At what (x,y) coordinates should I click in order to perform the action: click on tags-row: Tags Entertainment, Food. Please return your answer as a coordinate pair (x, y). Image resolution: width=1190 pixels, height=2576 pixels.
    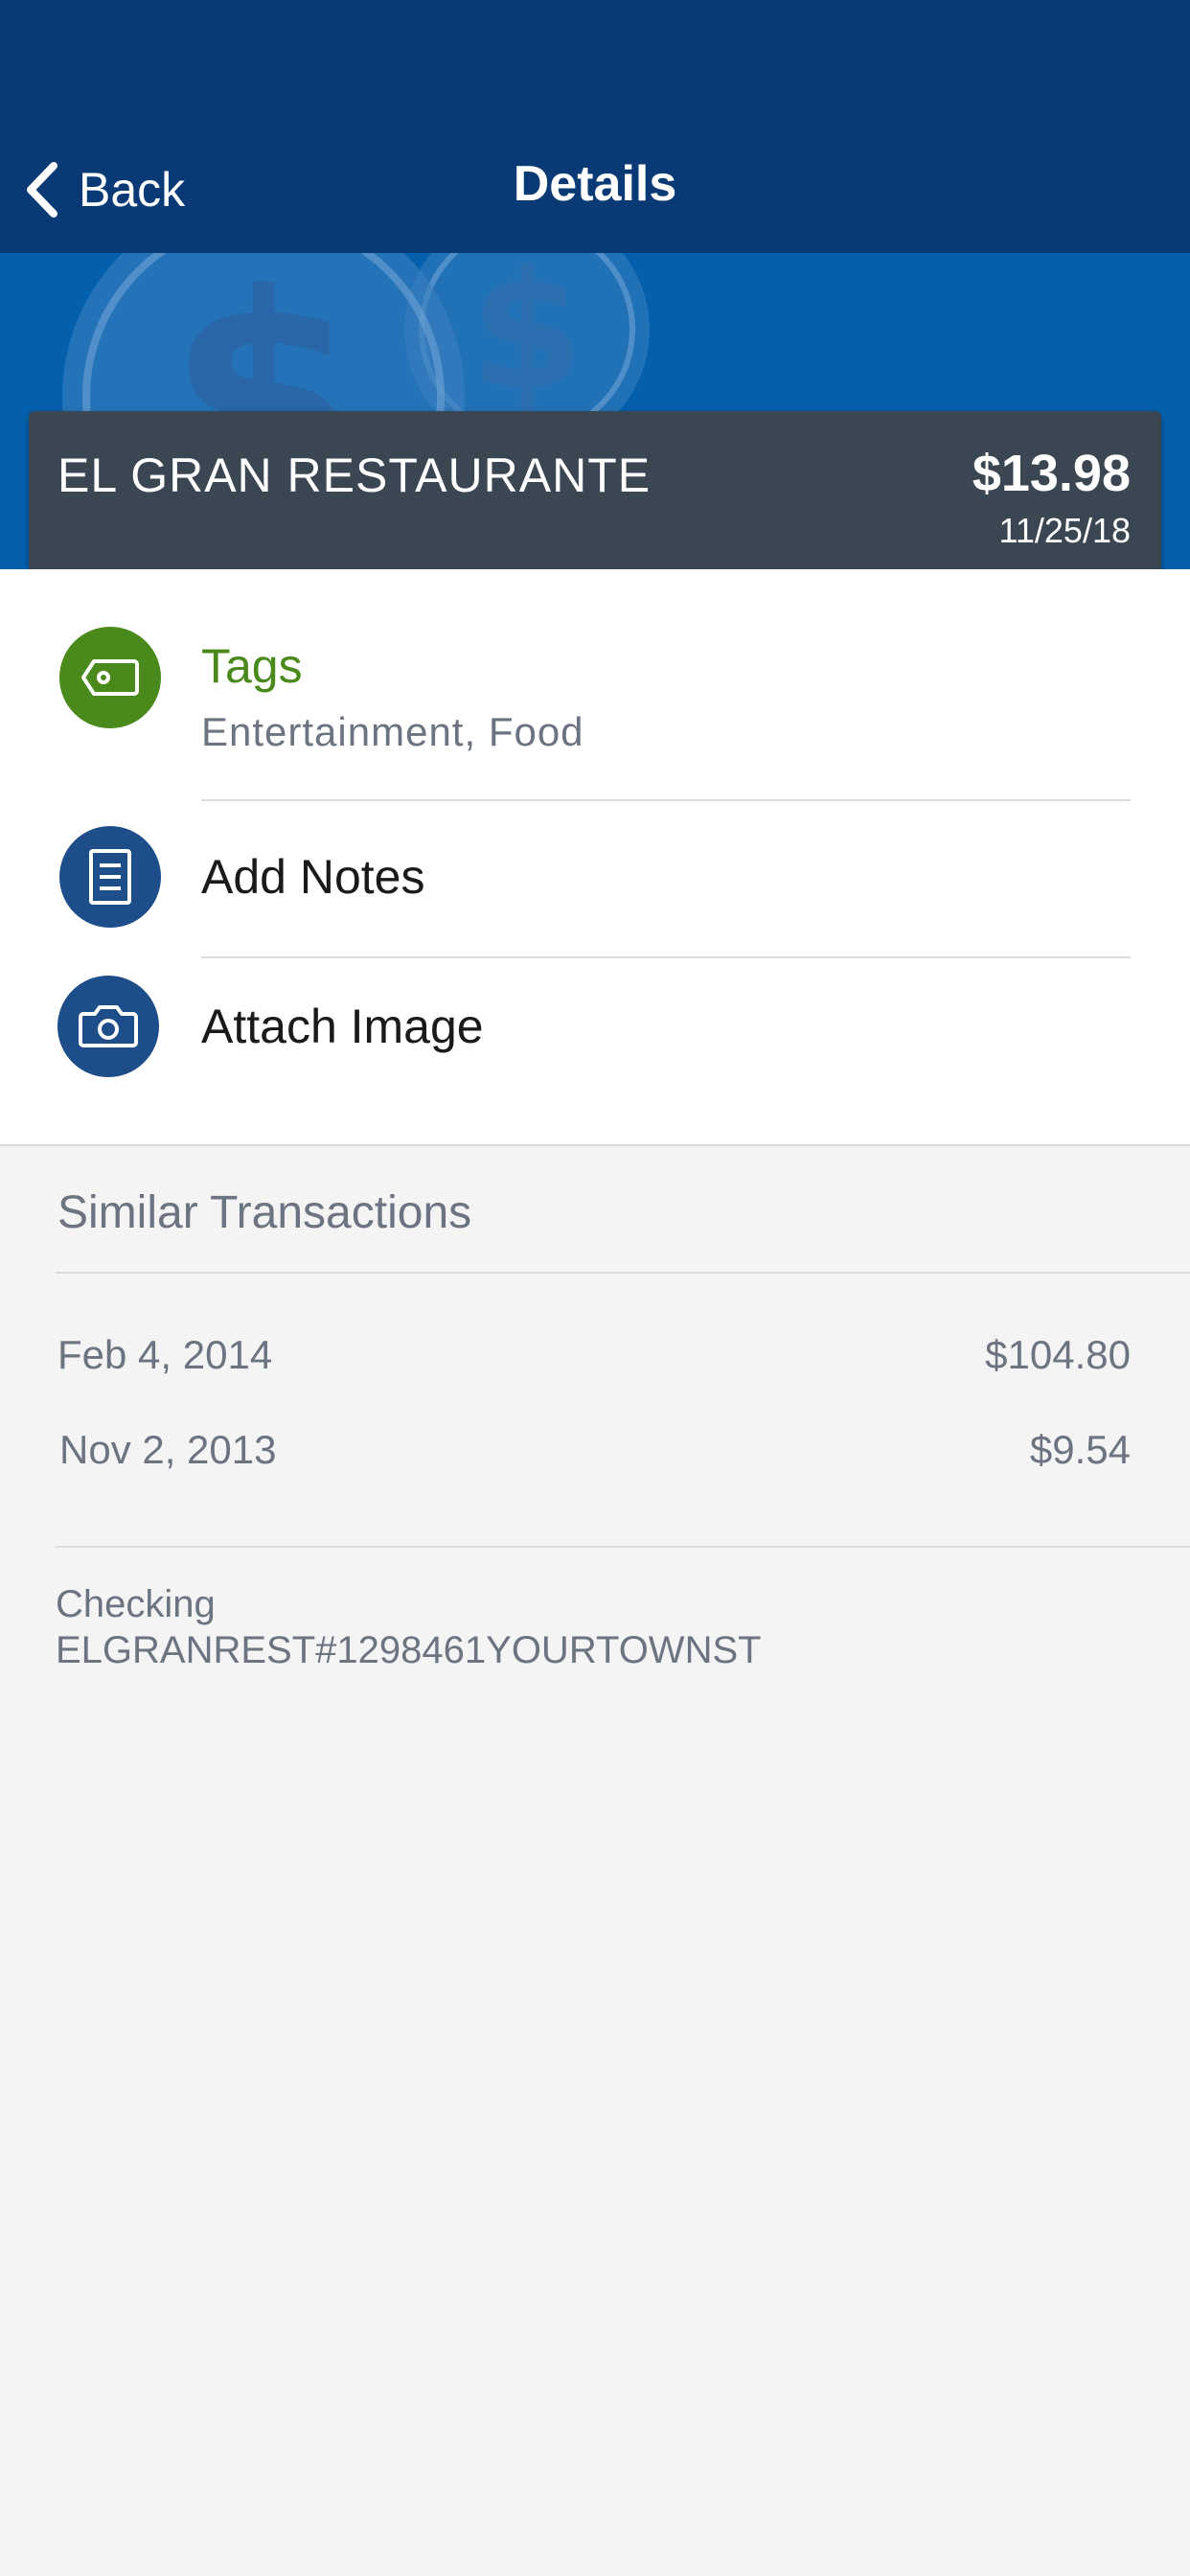
    Looking at the image, I should click on (595, 694).